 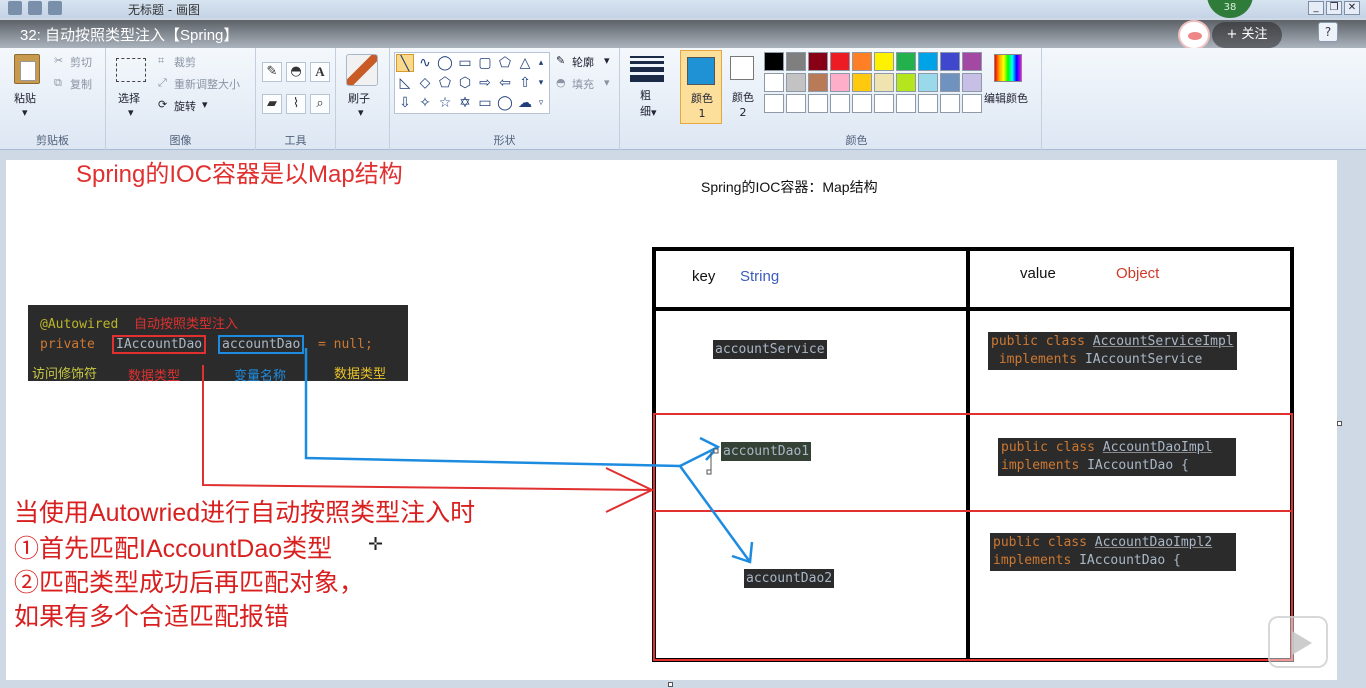 What do you see at coordinates (425, 103) in the screenshot?
I see `four-point-star-shape-icon: ✧` at bounding box center [425, 103].